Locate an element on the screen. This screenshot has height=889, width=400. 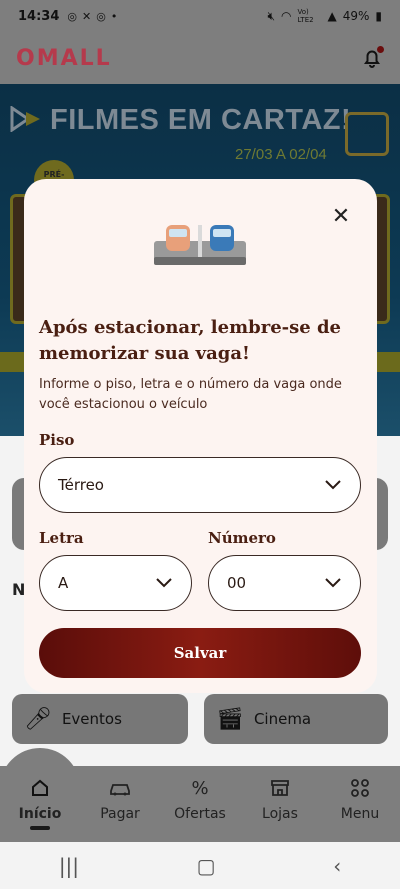
mall-logo: OMALL is located at coordinates (64, 58).